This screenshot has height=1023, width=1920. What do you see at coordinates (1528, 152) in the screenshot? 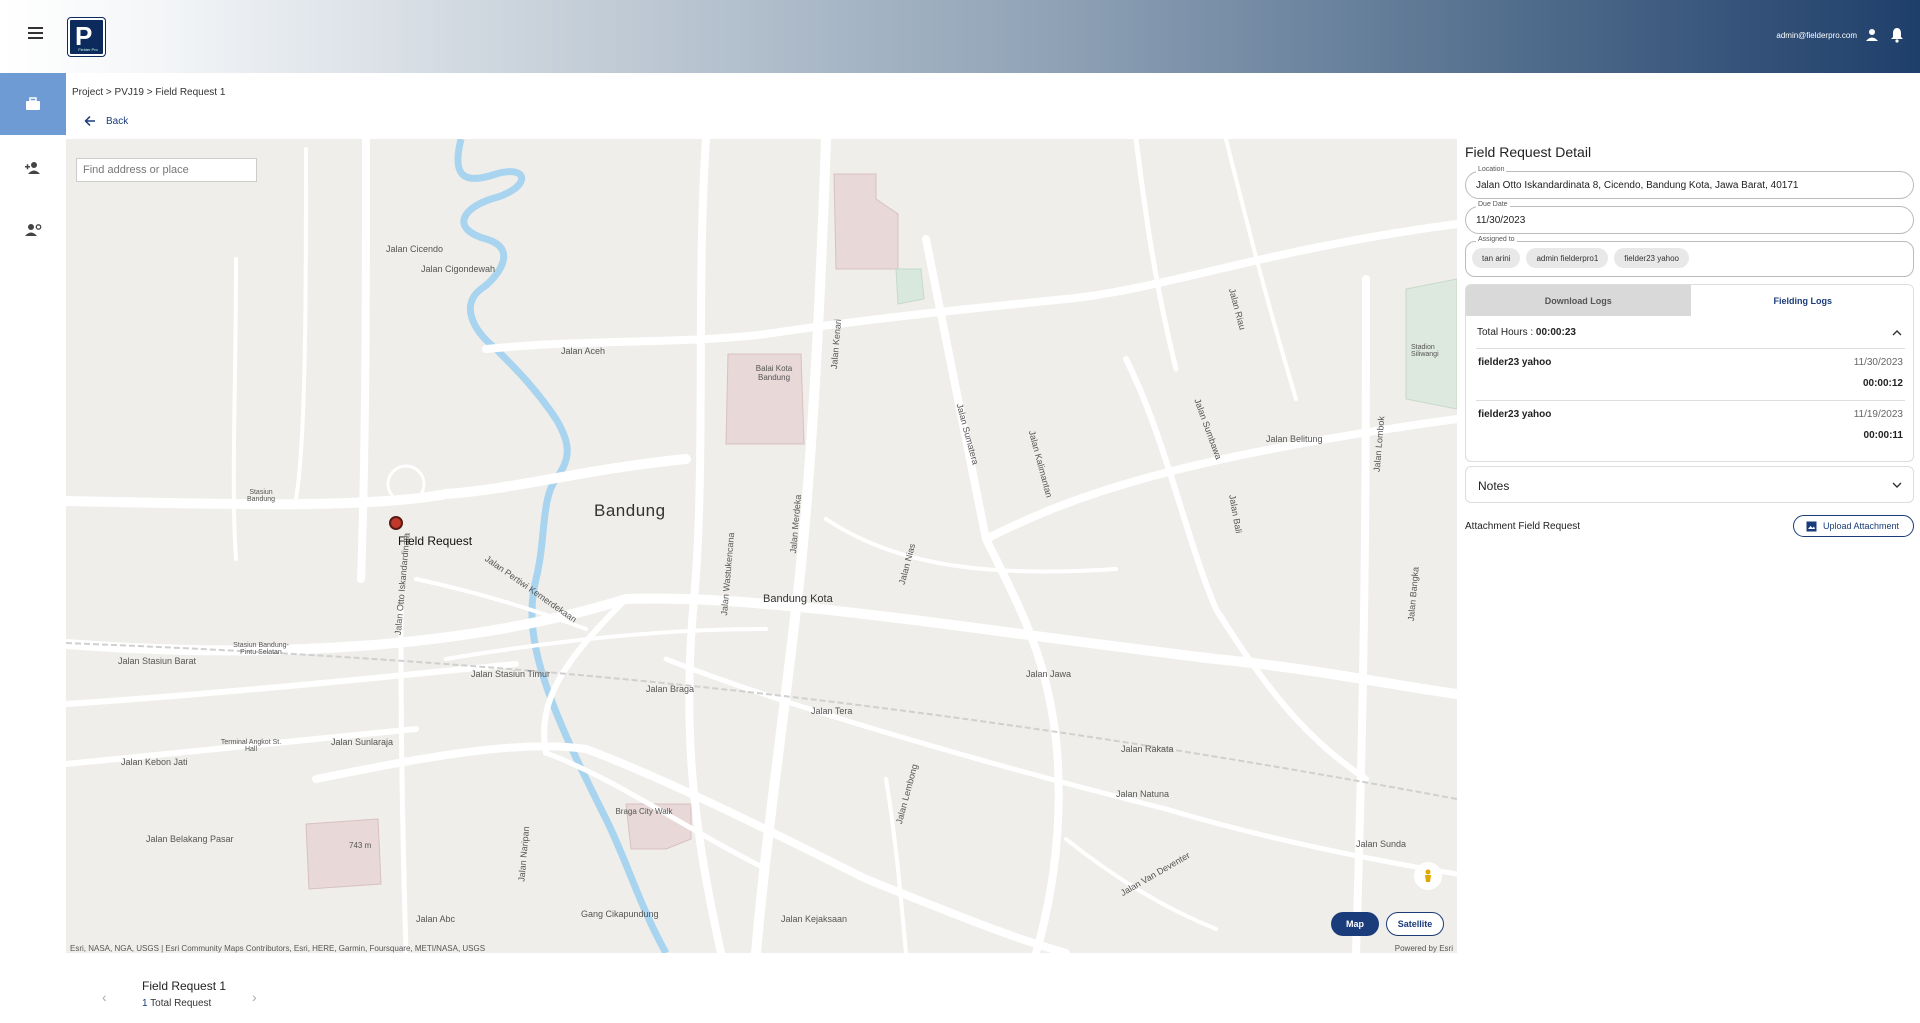
I see `panel-title: Field Request Detail` at bounding box center [1528, 152].